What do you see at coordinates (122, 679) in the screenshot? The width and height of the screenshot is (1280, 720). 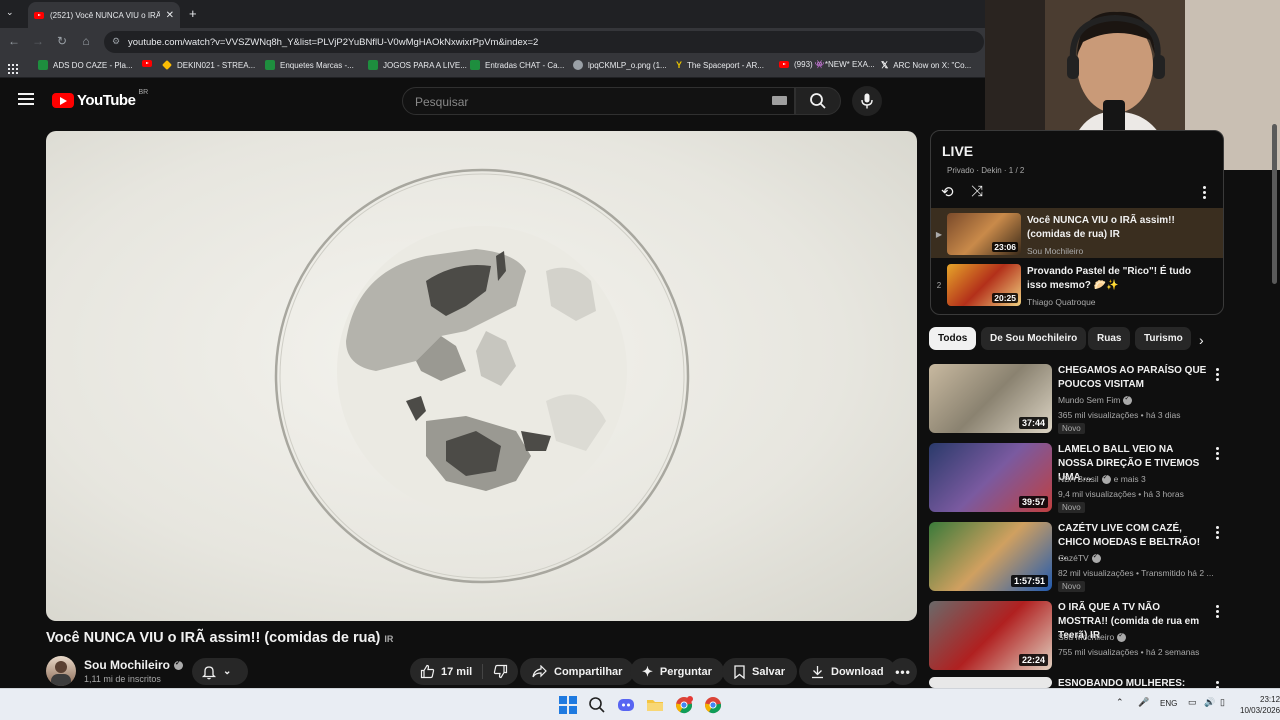 I see `subscriber-count: 1,11 mi de inscritos` at bounding box center [122, 679].